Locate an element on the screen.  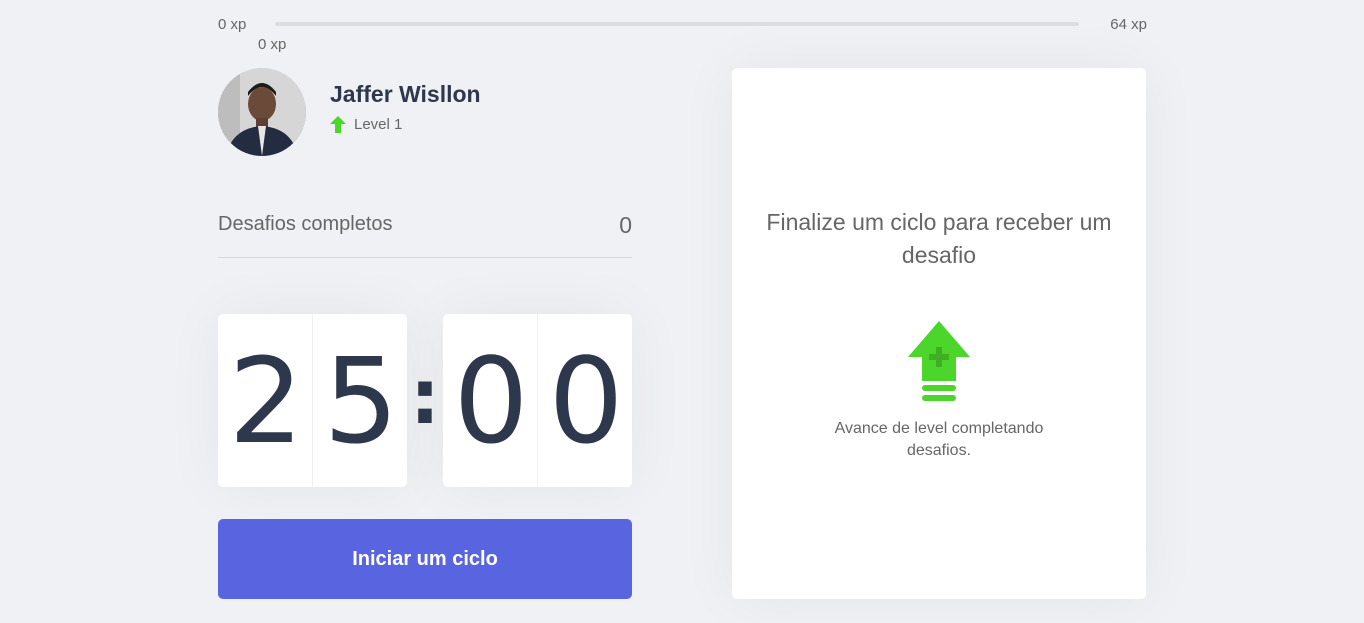
minute-digit-left: 2 is located at coordinates (265, 400).